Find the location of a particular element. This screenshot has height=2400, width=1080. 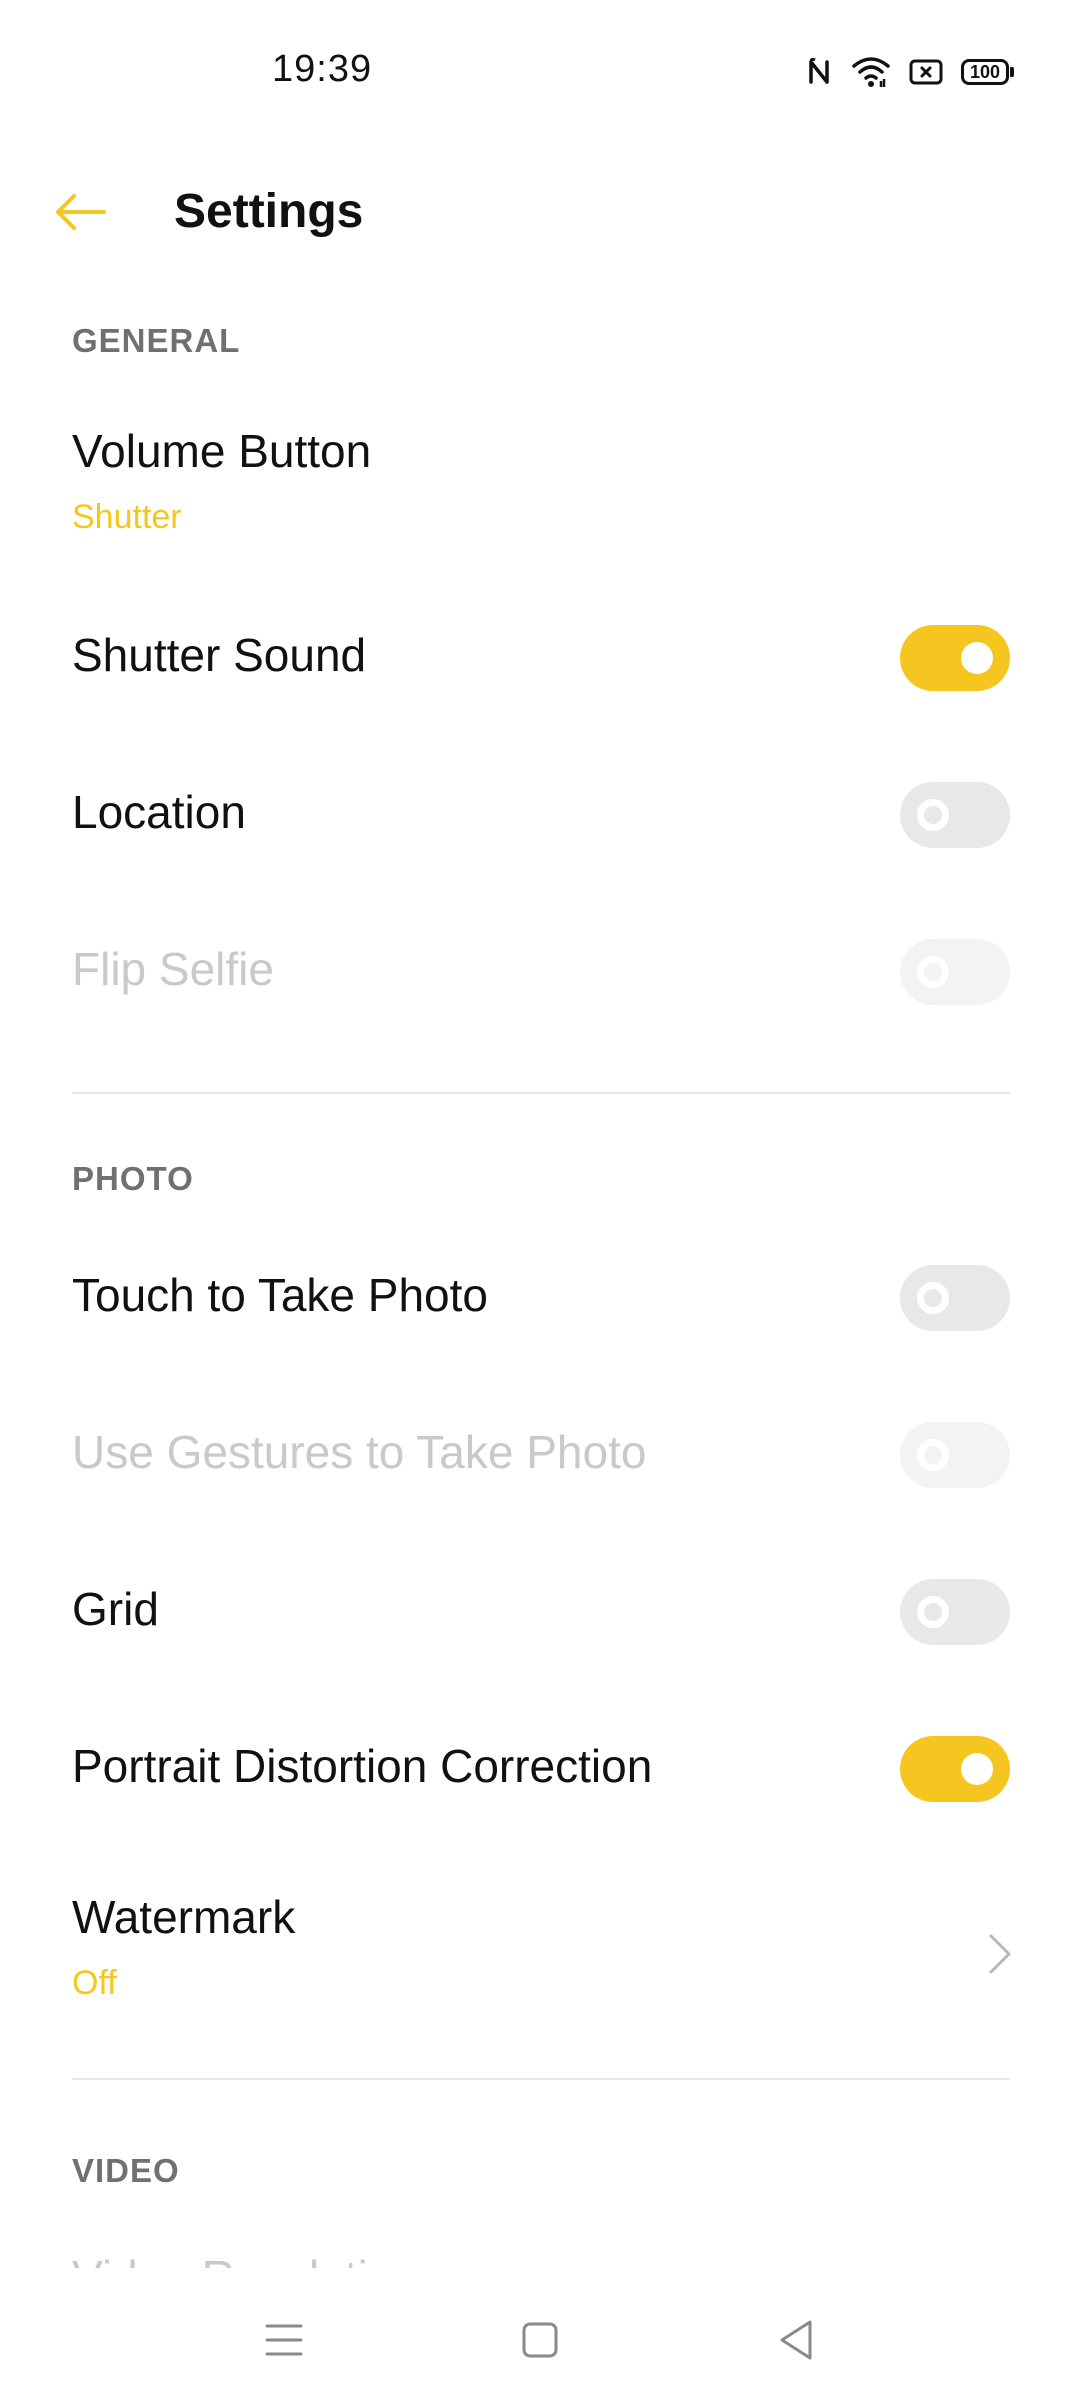

back-button is located at coordinates (92, 212).